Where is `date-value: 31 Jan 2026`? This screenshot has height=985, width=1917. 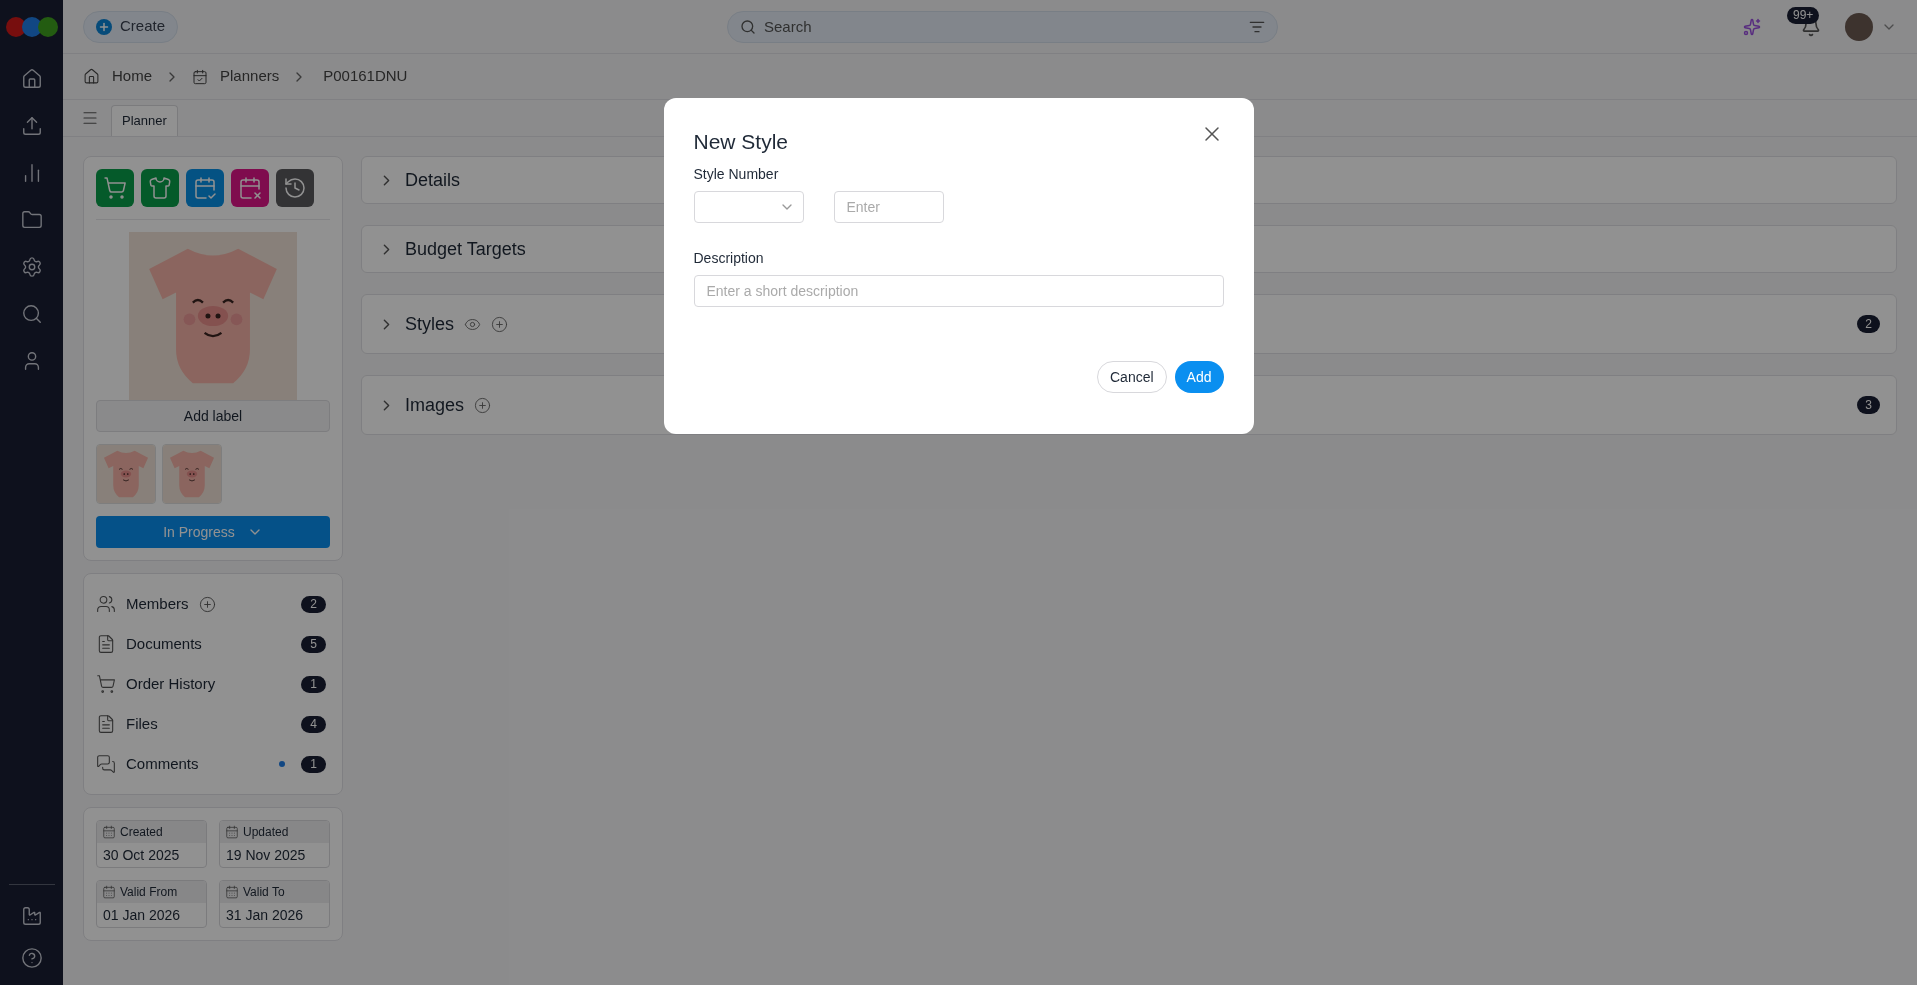 date-value: 31 Jan 2026 is located at coordinates (265, 915).